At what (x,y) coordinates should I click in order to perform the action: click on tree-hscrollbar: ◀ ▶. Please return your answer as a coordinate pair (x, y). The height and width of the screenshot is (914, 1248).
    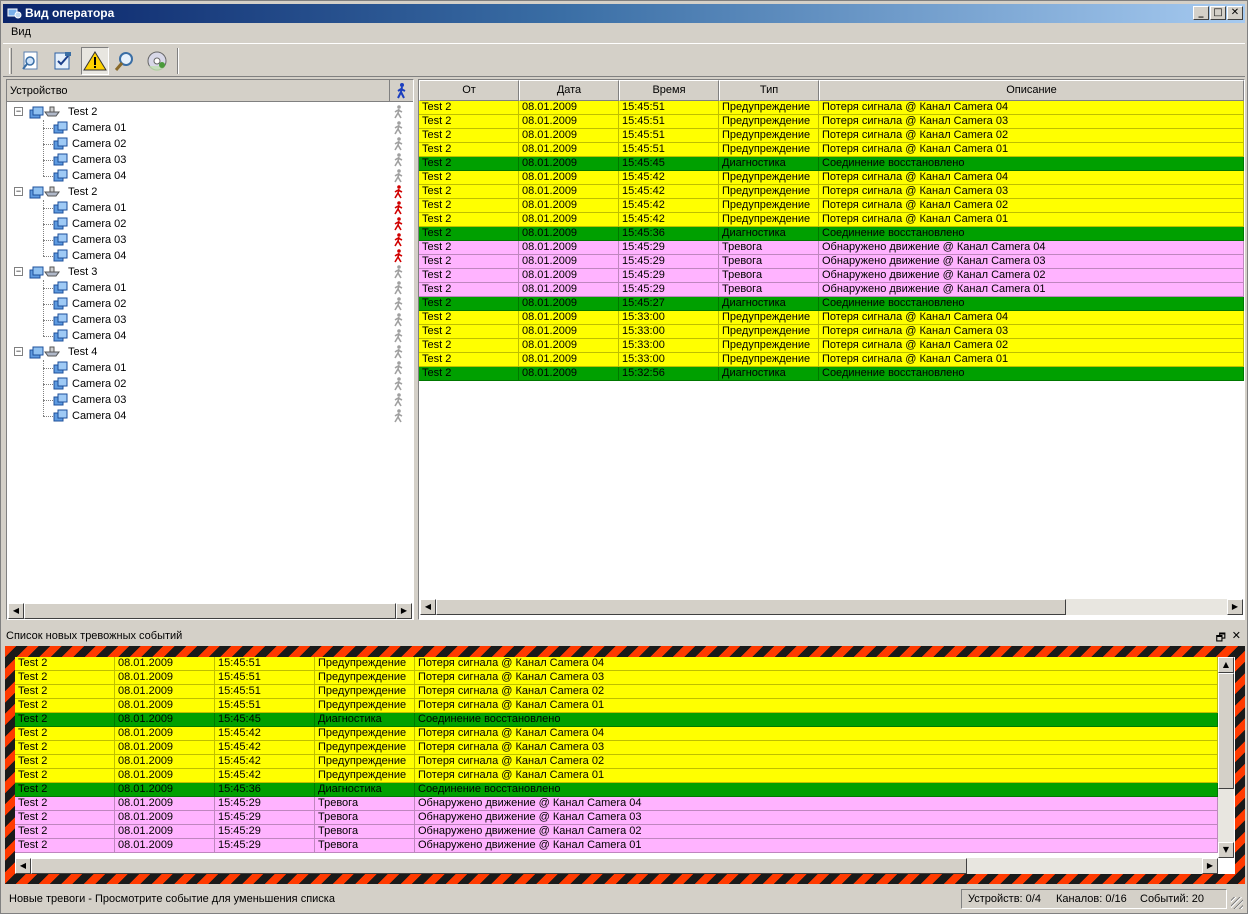
    Looking at the image, I should click on (210, 611).